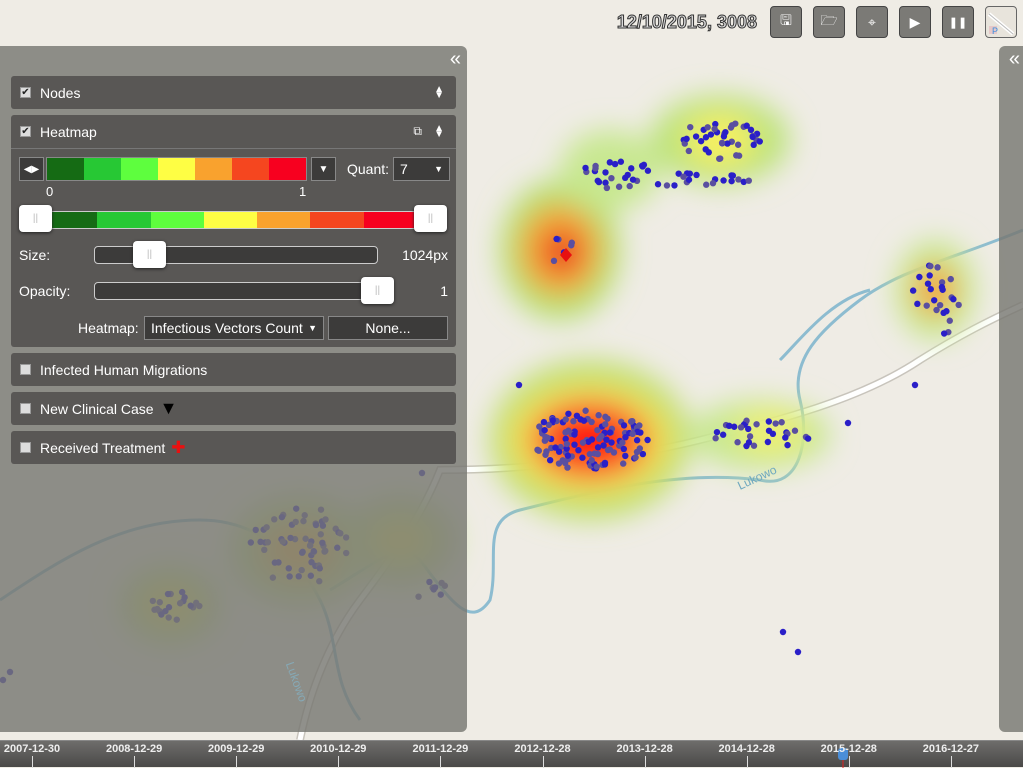 The height and width of the screenshot is (768, 1023). What do you see at coordinates (25, 408) in the screenshot?
I see `clinical-checkbox` at bounding box center [25, 408].